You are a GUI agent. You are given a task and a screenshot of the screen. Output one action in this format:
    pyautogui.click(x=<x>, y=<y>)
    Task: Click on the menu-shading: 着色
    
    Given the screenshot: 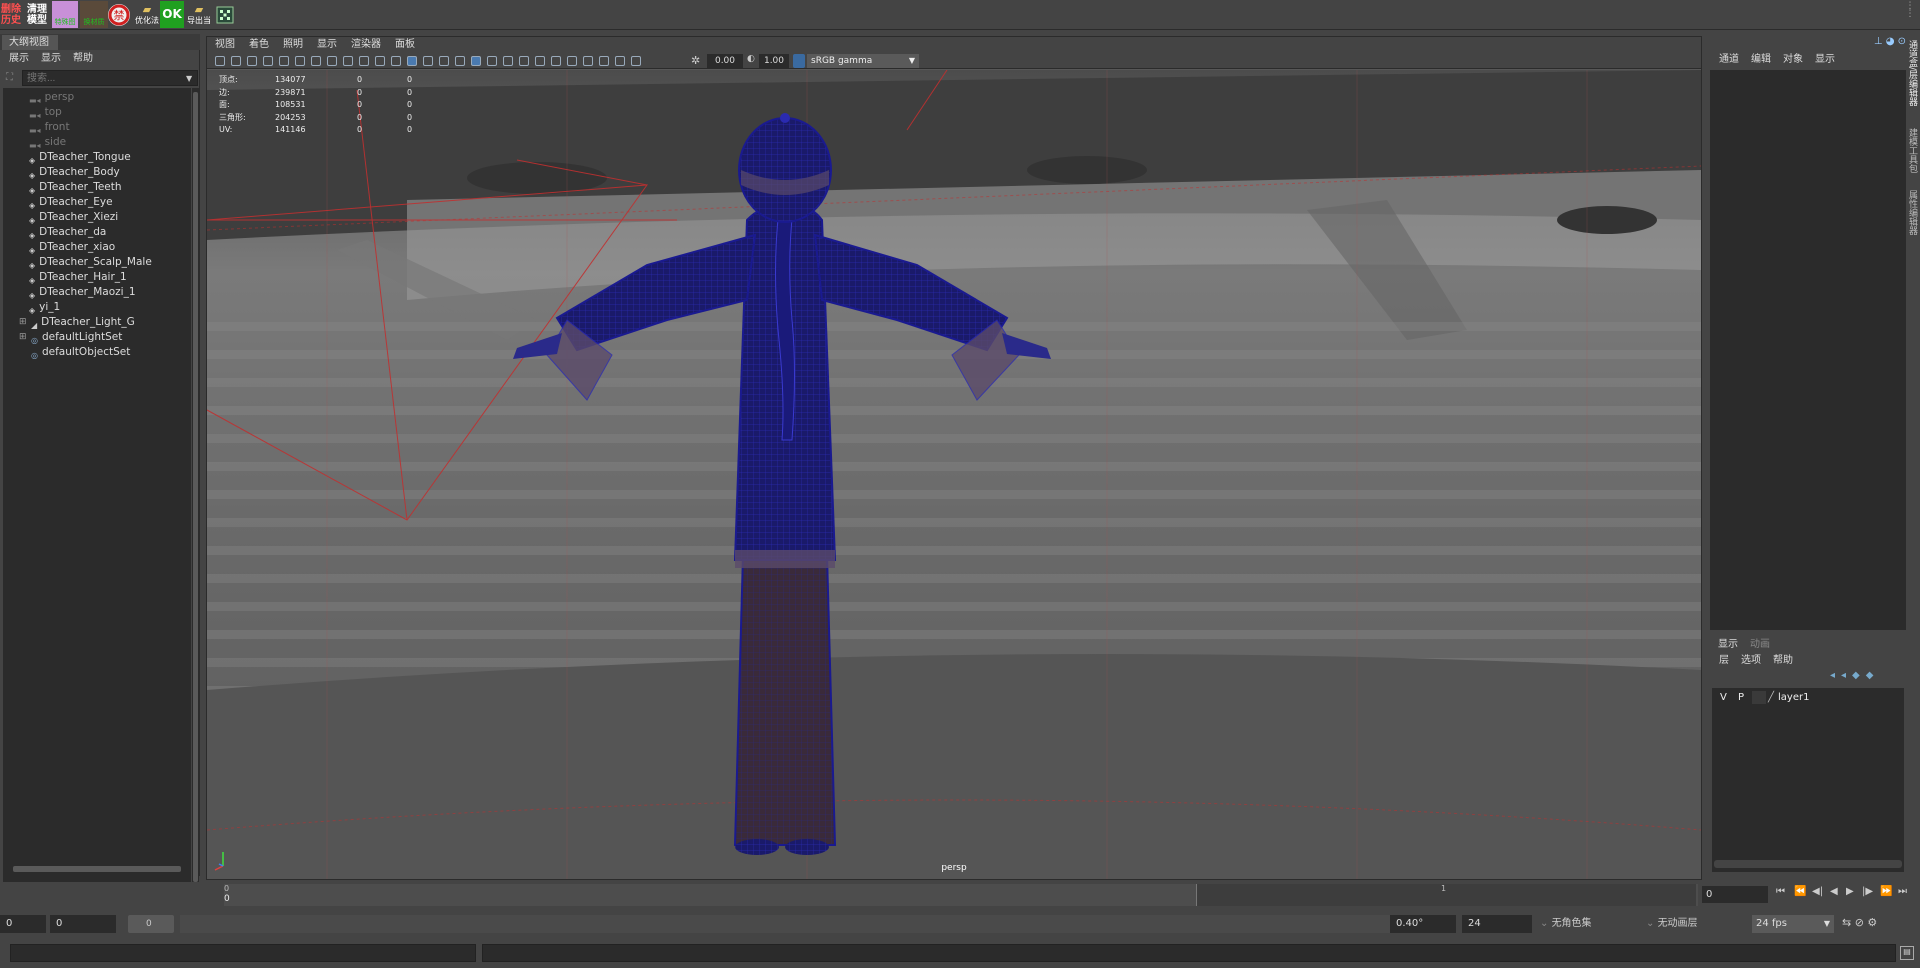 What is the action you would take?
    pyautogui.click(x=259, y=45)
    